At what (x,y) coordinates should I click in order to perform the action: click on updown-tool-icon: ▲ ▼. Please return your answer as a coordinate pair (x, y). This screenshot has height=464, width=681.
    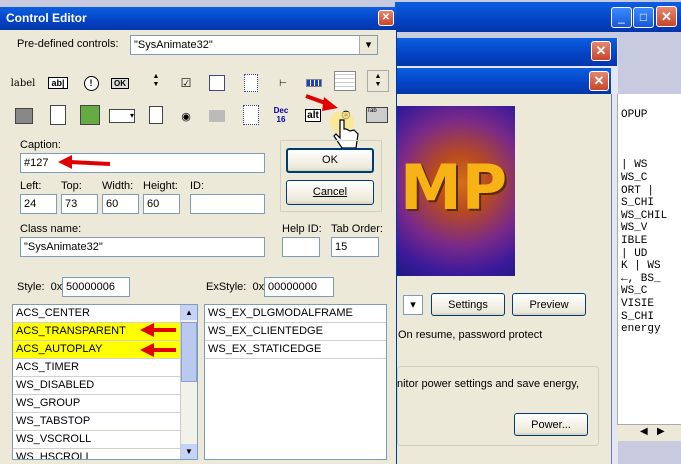
    Looking at the image, I should click on (378, 81).